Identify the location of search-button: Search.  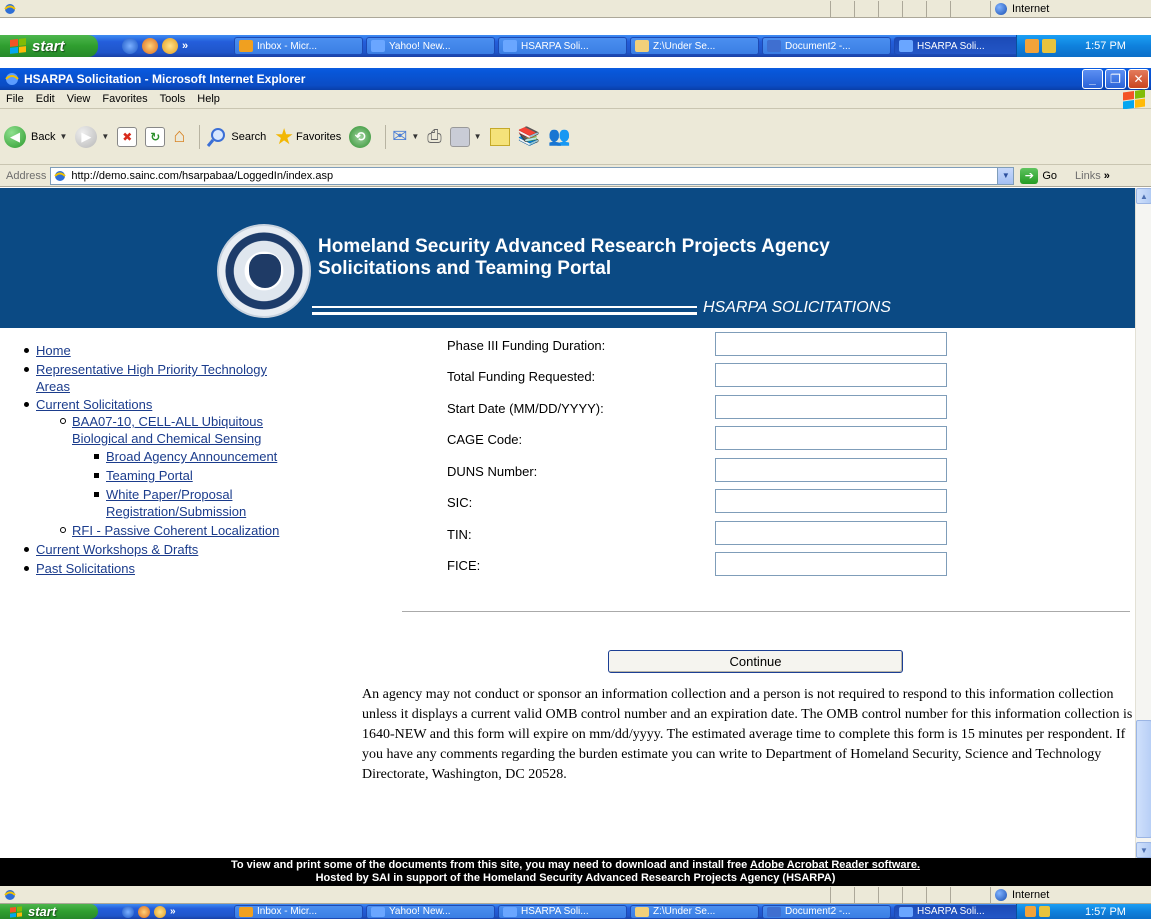
(236, 137).